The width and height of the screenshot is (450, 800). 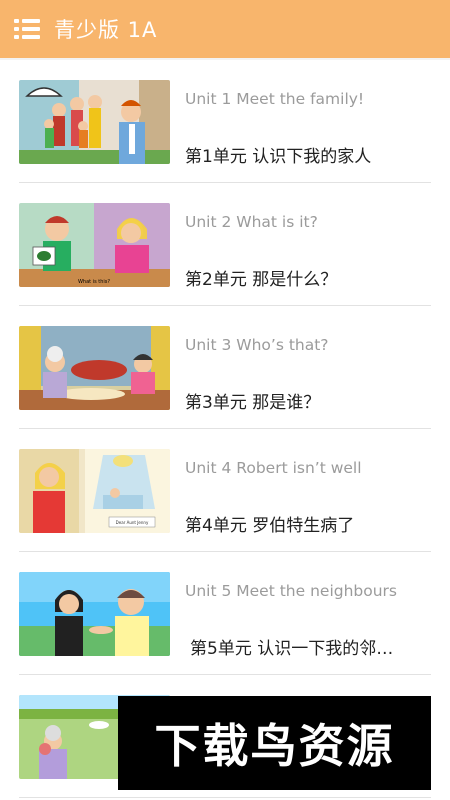 What do you see at coordinates (273, 468) in the screenshot?
I see `unit-english-title: Unit 4 Robert isn’t well` at bounding box center [273, 468].